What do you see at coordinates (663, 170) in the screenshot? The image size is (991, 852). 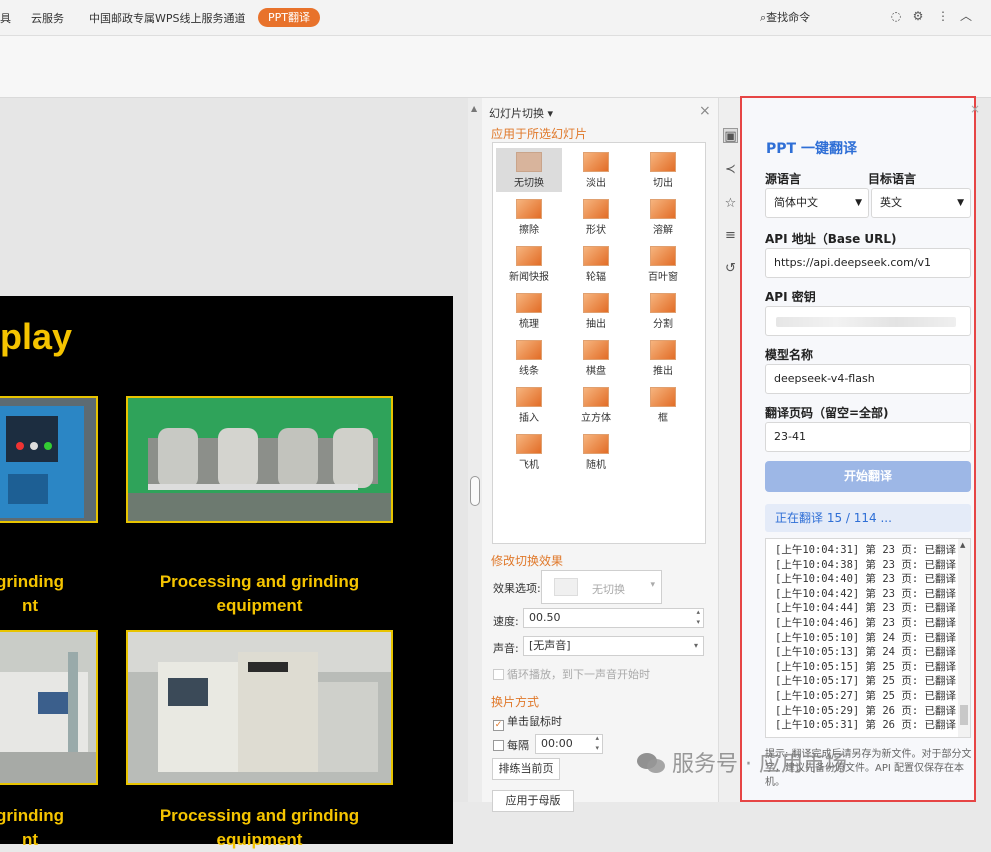 I see `transition-item: 切出` at bounding box center [663, 170].